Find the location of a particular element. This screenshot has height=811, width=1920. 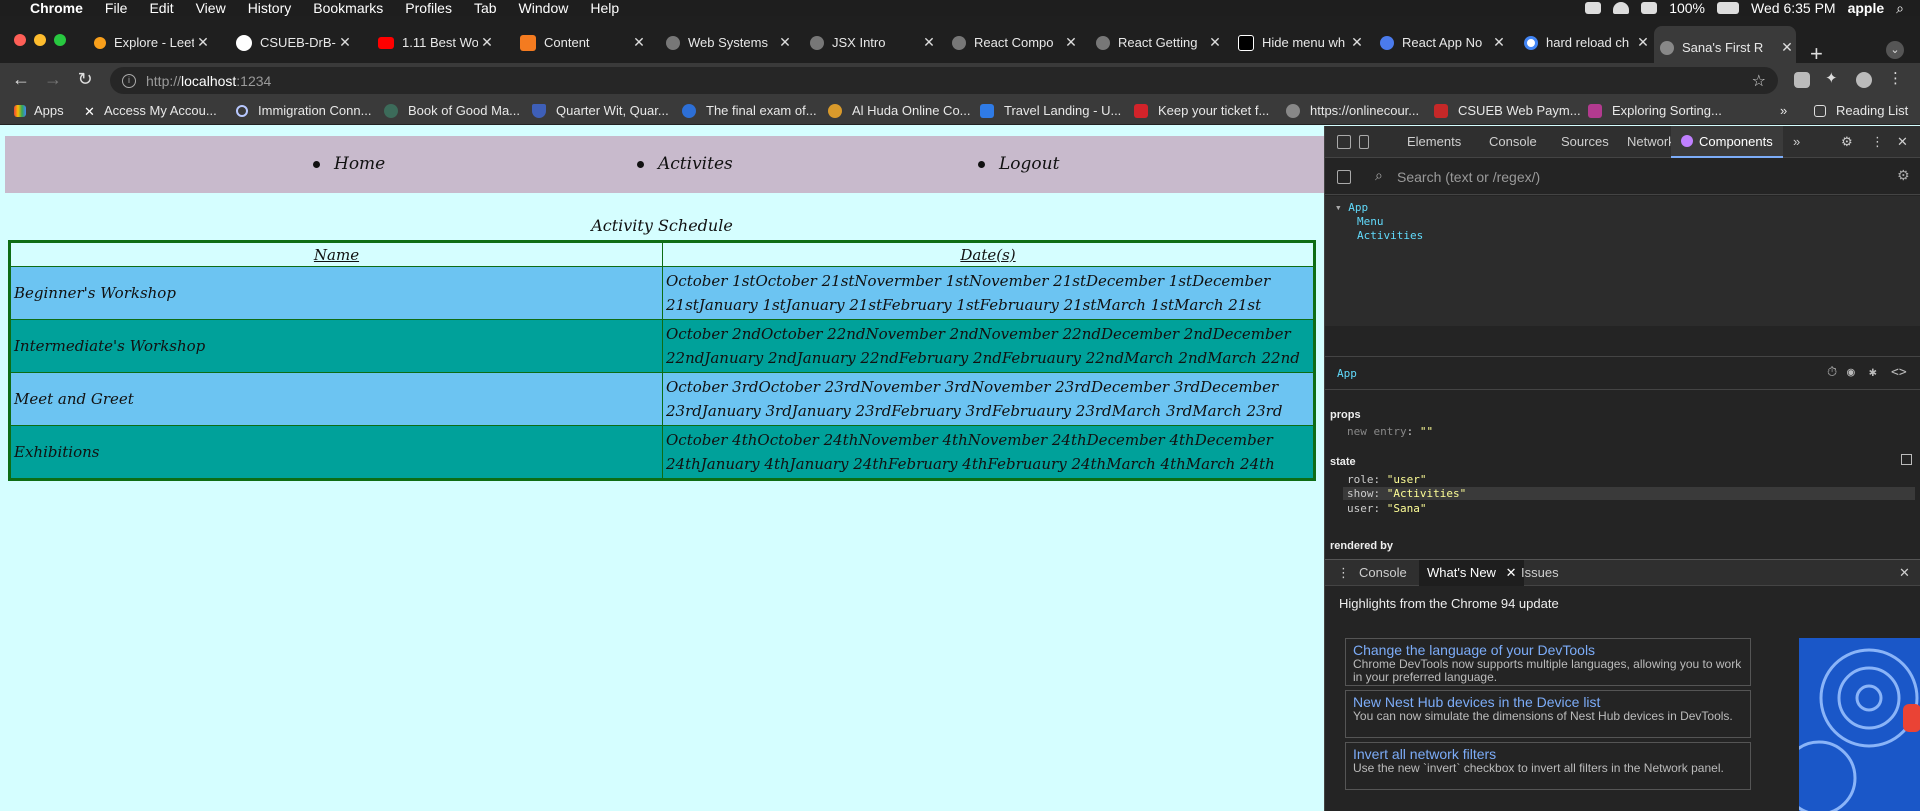

device-toolbar-icon is located at coordinates (1364, 142).